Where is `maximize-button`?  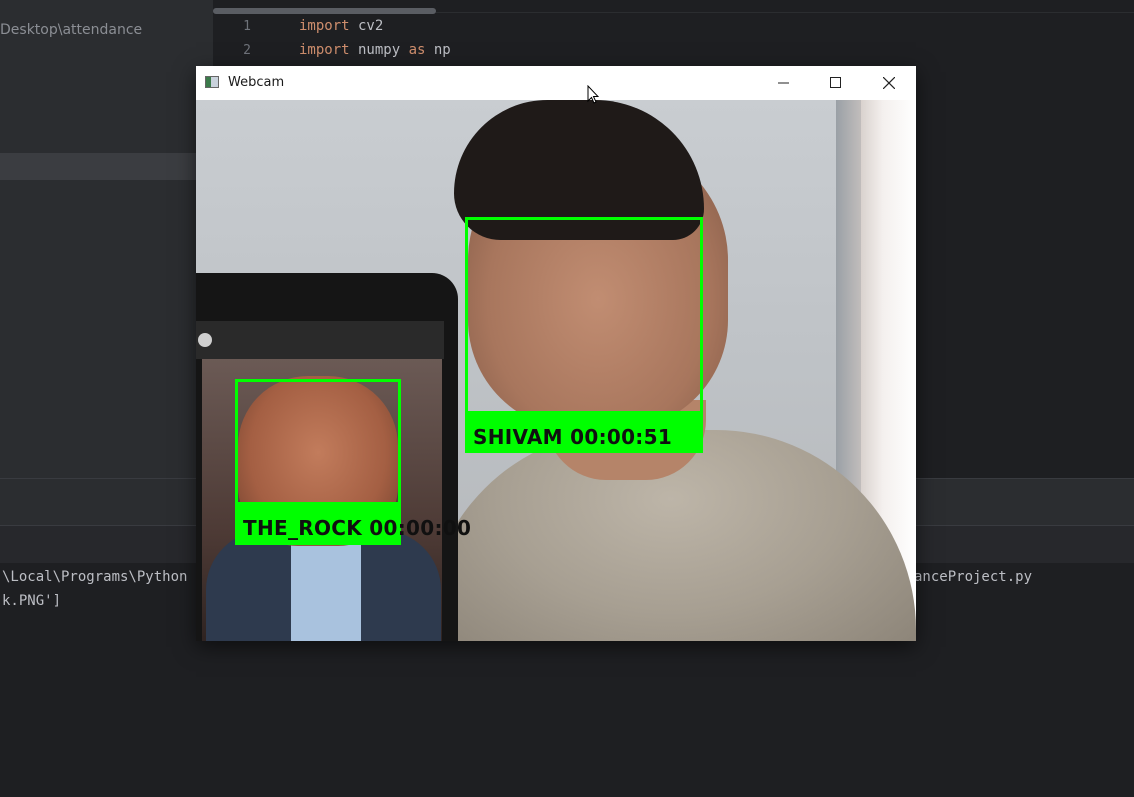 maximize-button is located at coordinates (836, 83).